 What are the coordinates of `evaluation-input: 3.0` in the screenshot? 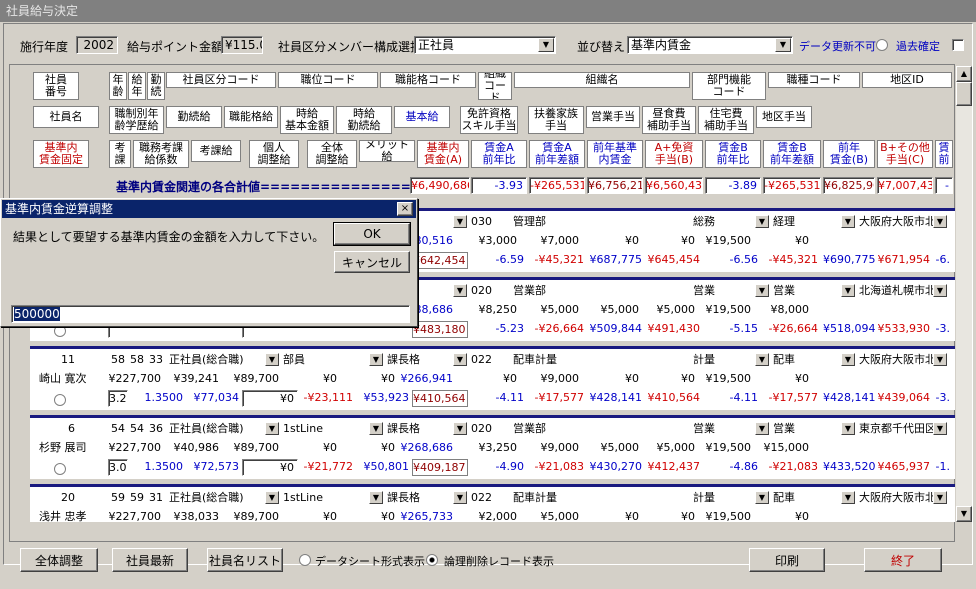 It's located at (118, 467).